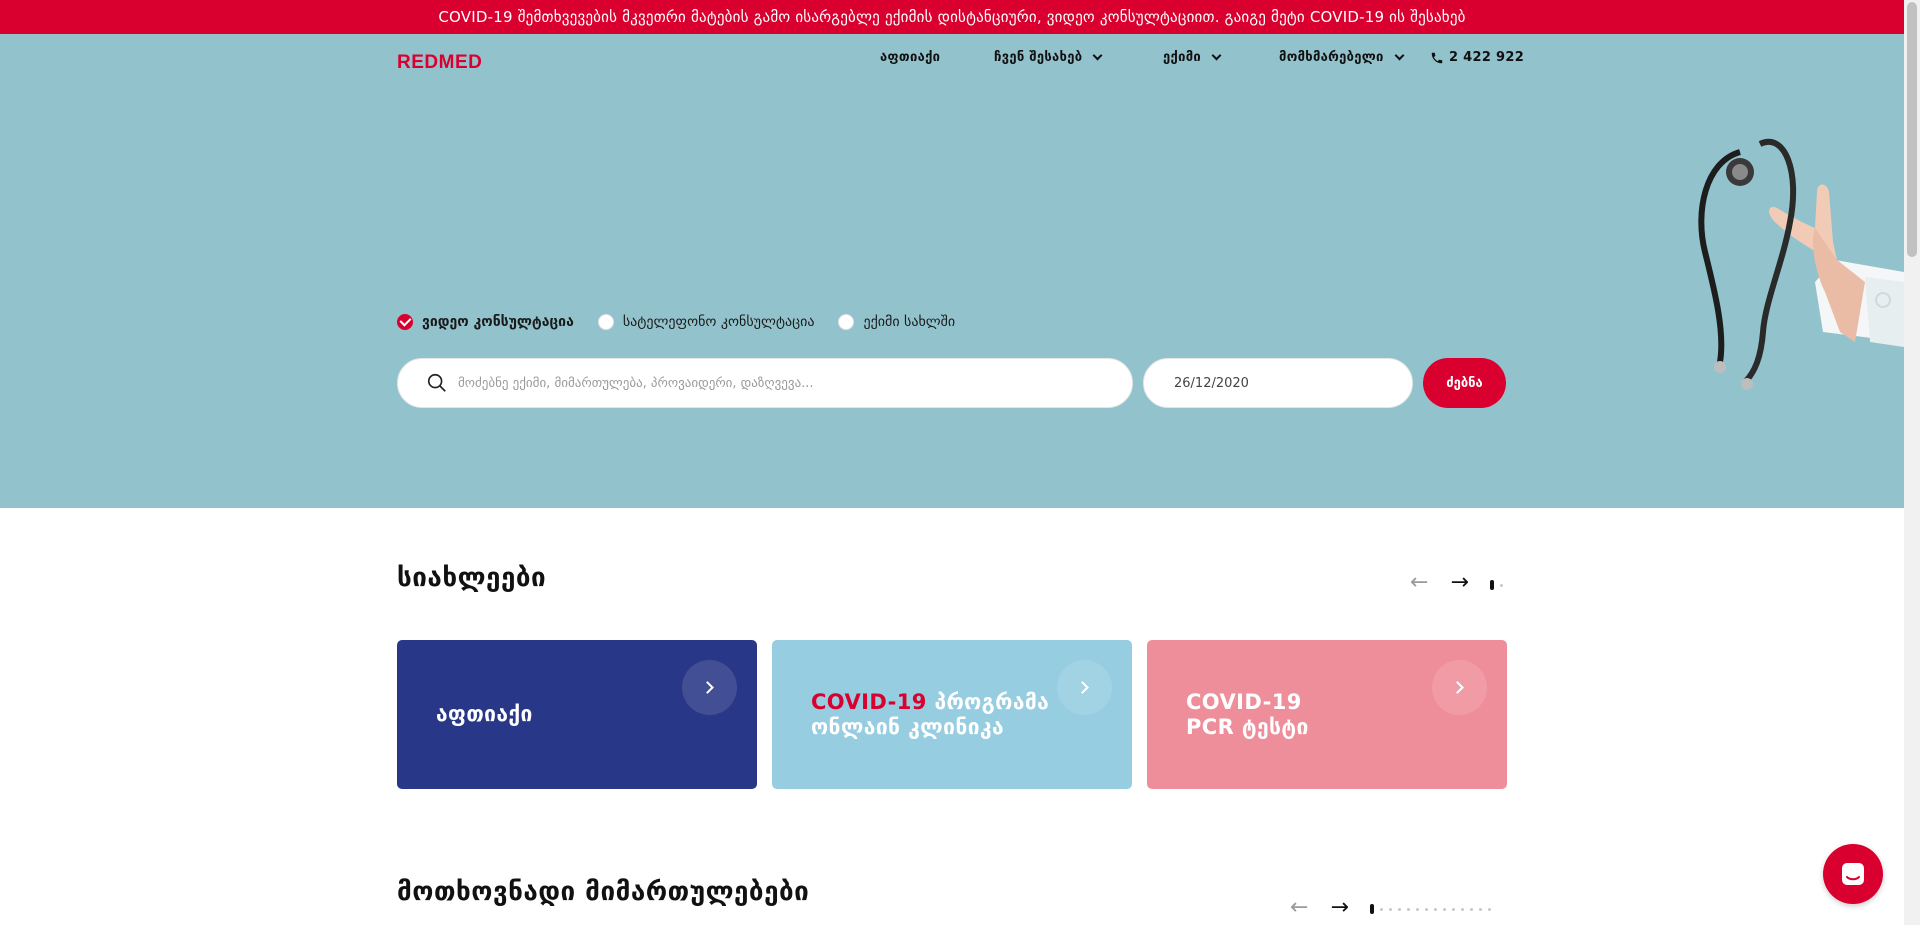 Image resolution: width=1920 pixels, height=925 pixels. I want to click on radio-video-consultation: ვიდეო კონსულტაცია, so click(485, 322).